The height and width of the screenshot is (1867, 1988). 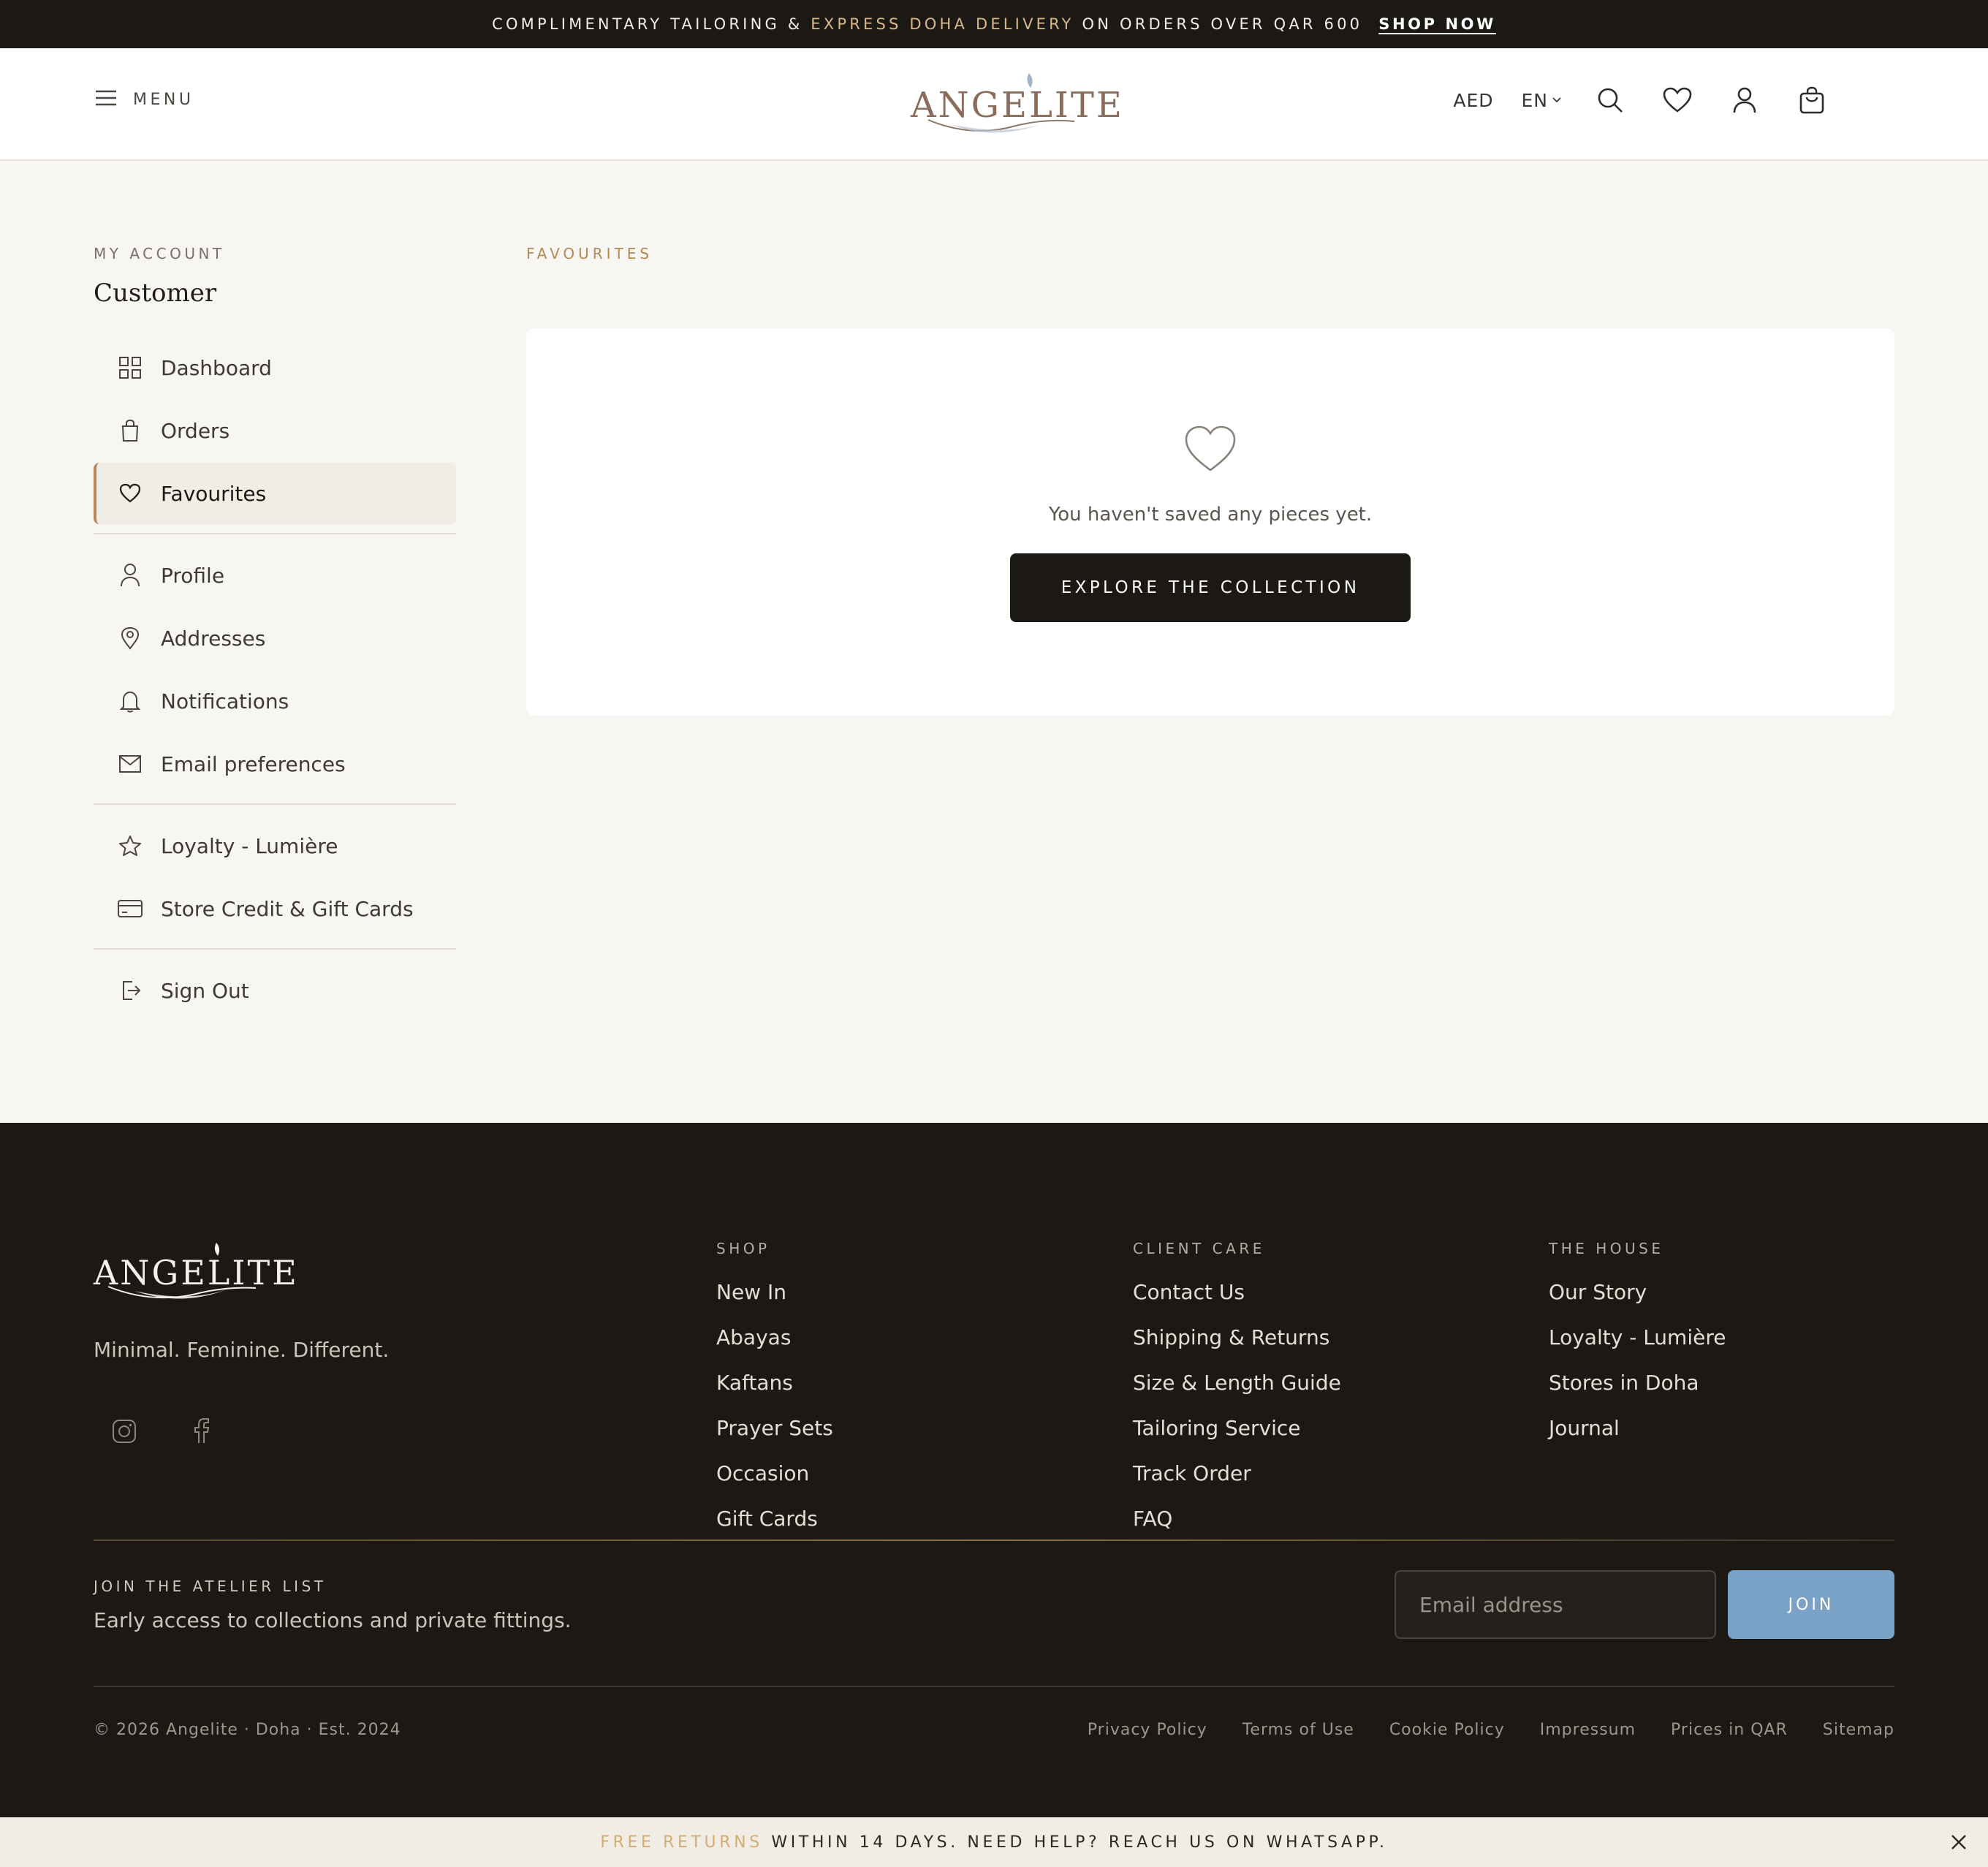 I want to click on legal-link: Privacy Policy, so click(x=1147, y=1730).